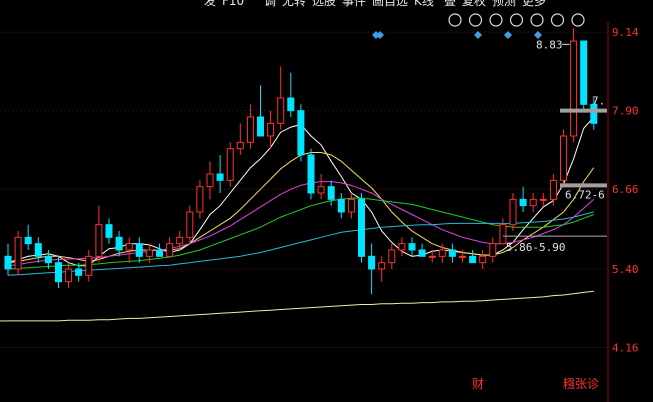  What do you see at coordinates (625, 348) in the screenshot?
I see `y-tick-label-4: 4.16` at bounding box center [625, 348].